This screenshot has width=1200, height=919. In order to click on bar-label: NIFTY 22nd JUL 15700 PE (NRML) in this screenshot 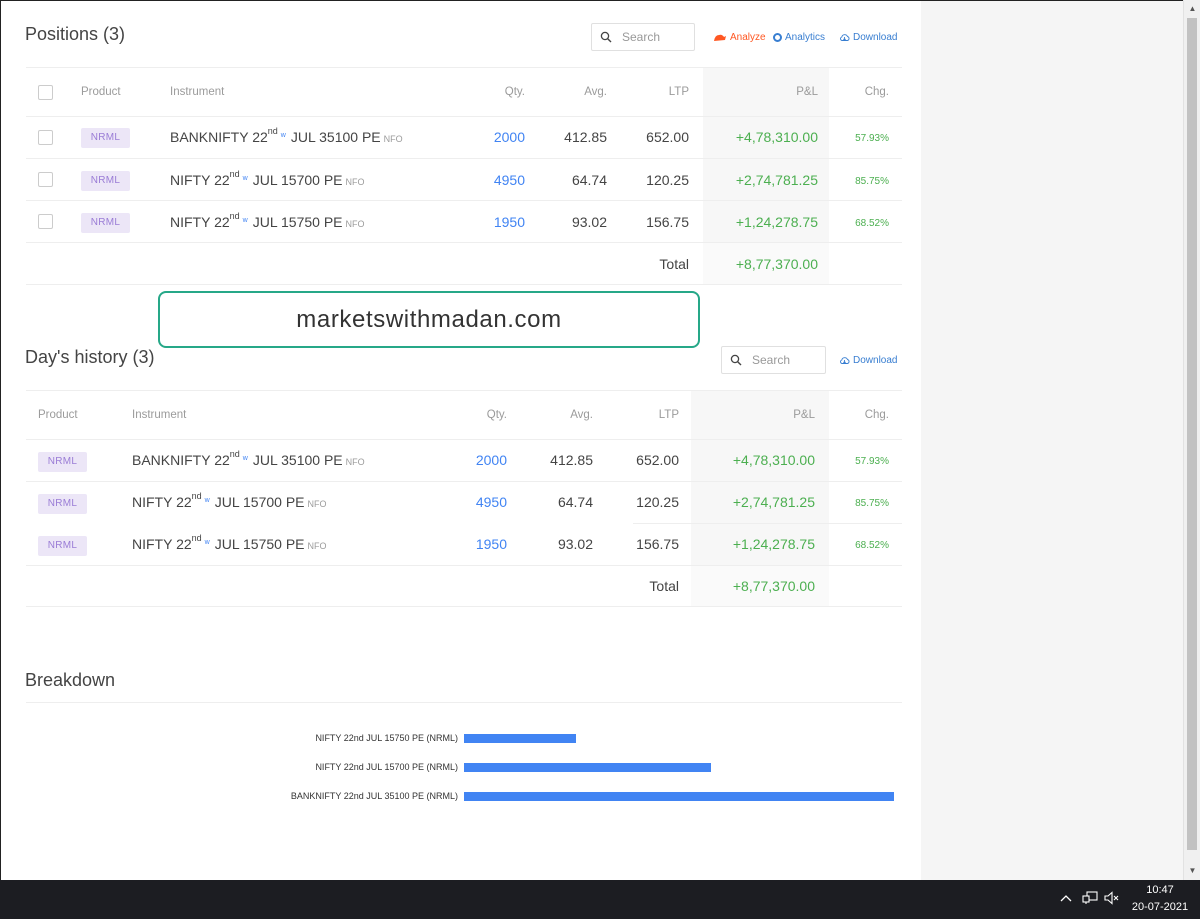, I will do `click(386, 767)`.